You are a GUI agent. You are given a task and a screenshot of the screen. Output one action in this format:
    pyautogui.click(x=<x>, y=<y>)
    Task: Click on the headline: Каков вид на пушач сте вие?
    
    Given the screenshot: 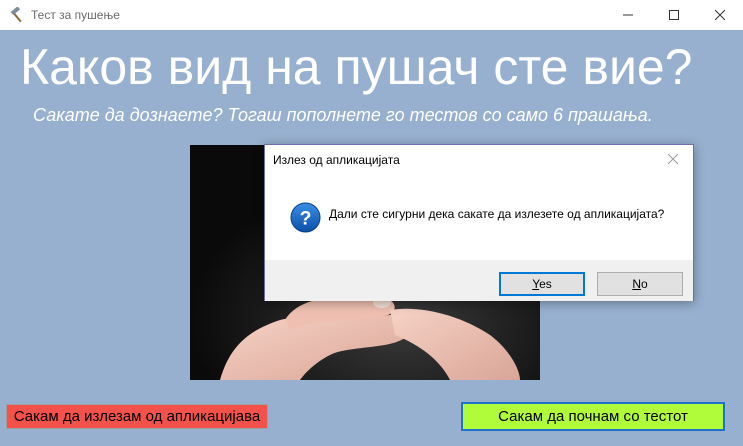 What is the action you would take?
    pyautogui.click(x=356, y=67)
    